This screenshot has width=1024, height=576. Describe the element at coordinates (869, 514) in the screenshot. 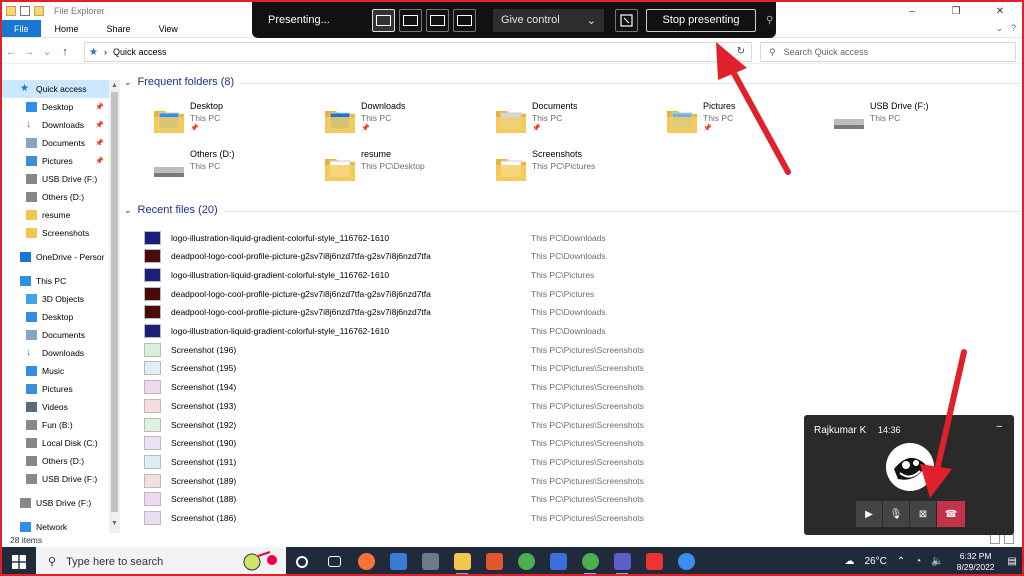

I see `camera-button: ▶` at that location.